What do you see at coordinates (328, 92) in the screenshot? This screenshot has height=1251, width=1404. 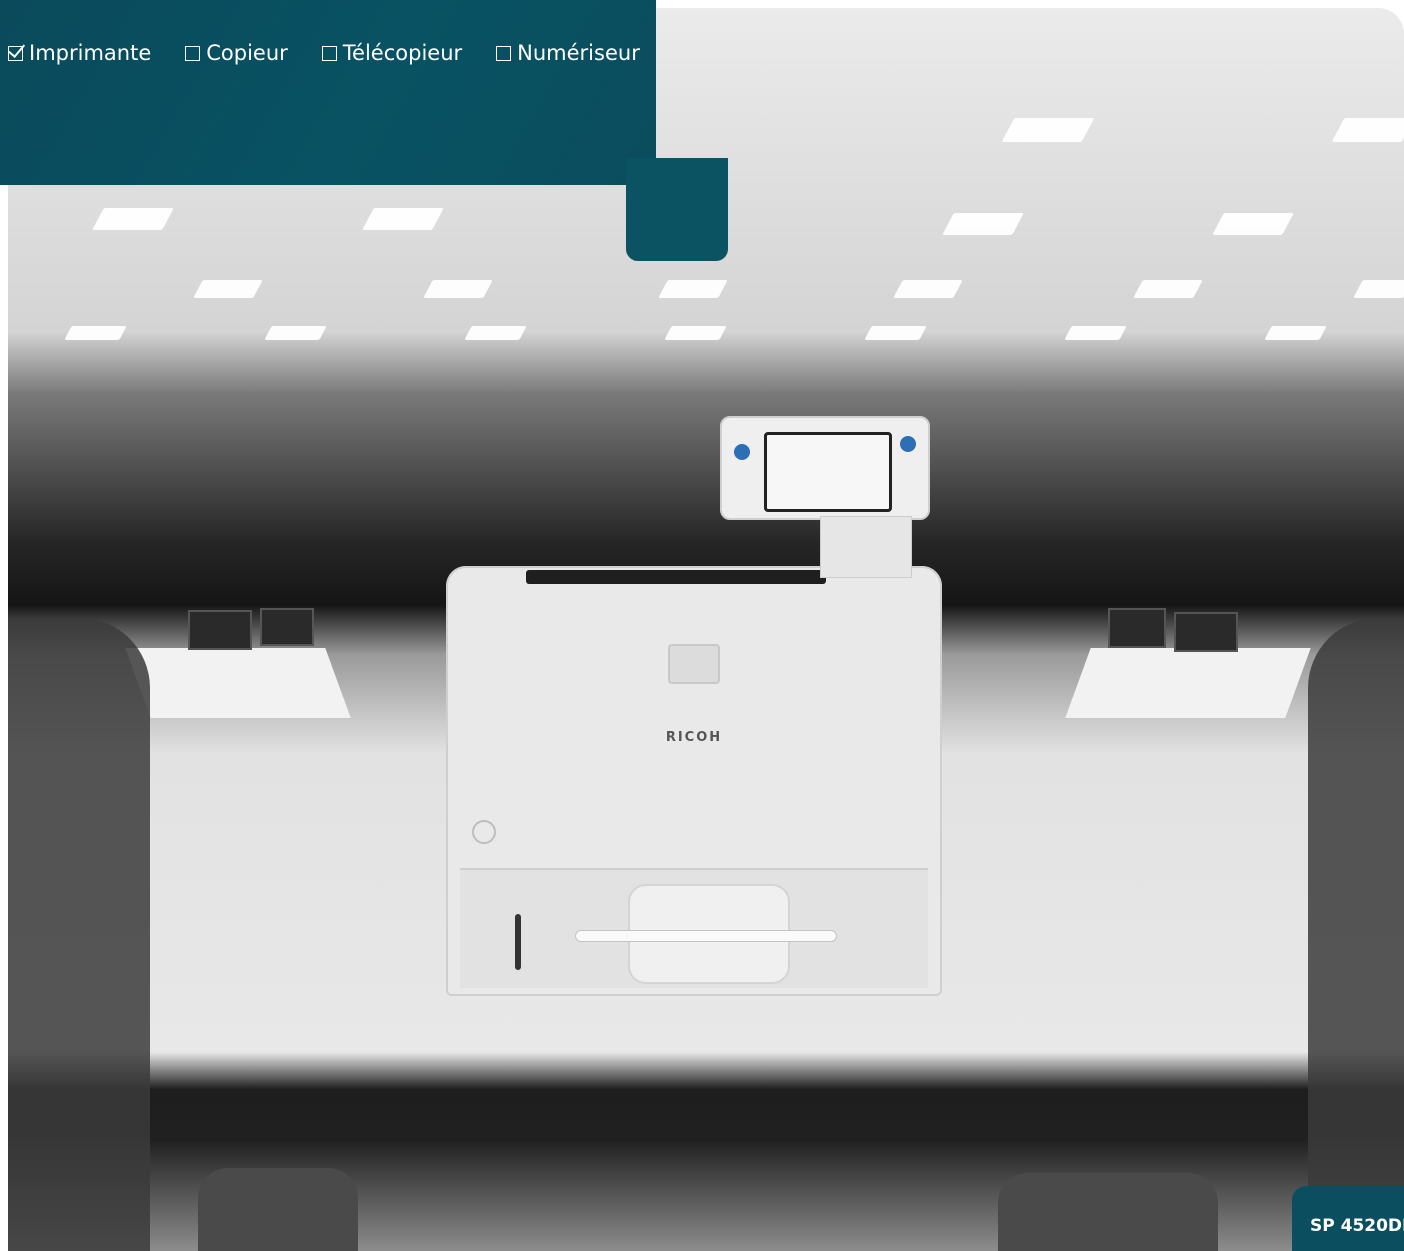 I see `header-banner` at bounding box center [328, 92].